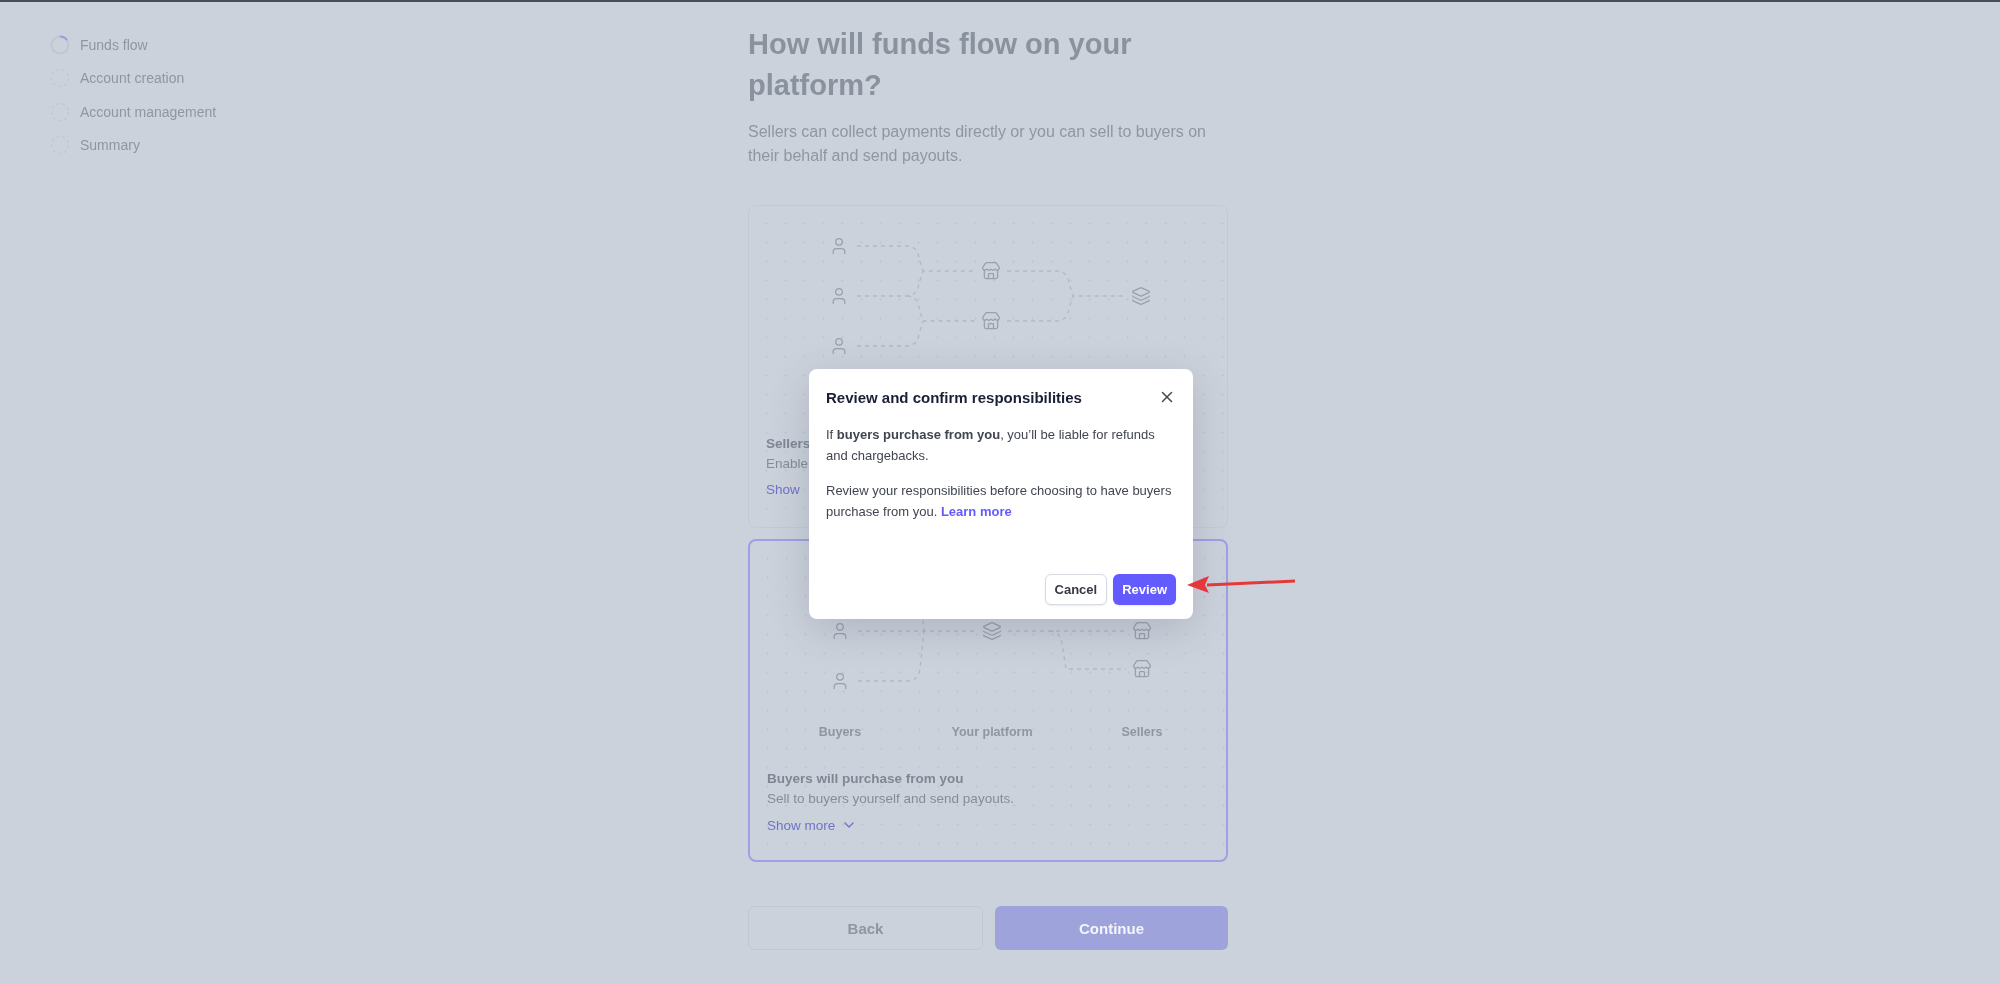  I want to click on option-description: Sell to buyers yourself and send payouts., so click(890, 799).